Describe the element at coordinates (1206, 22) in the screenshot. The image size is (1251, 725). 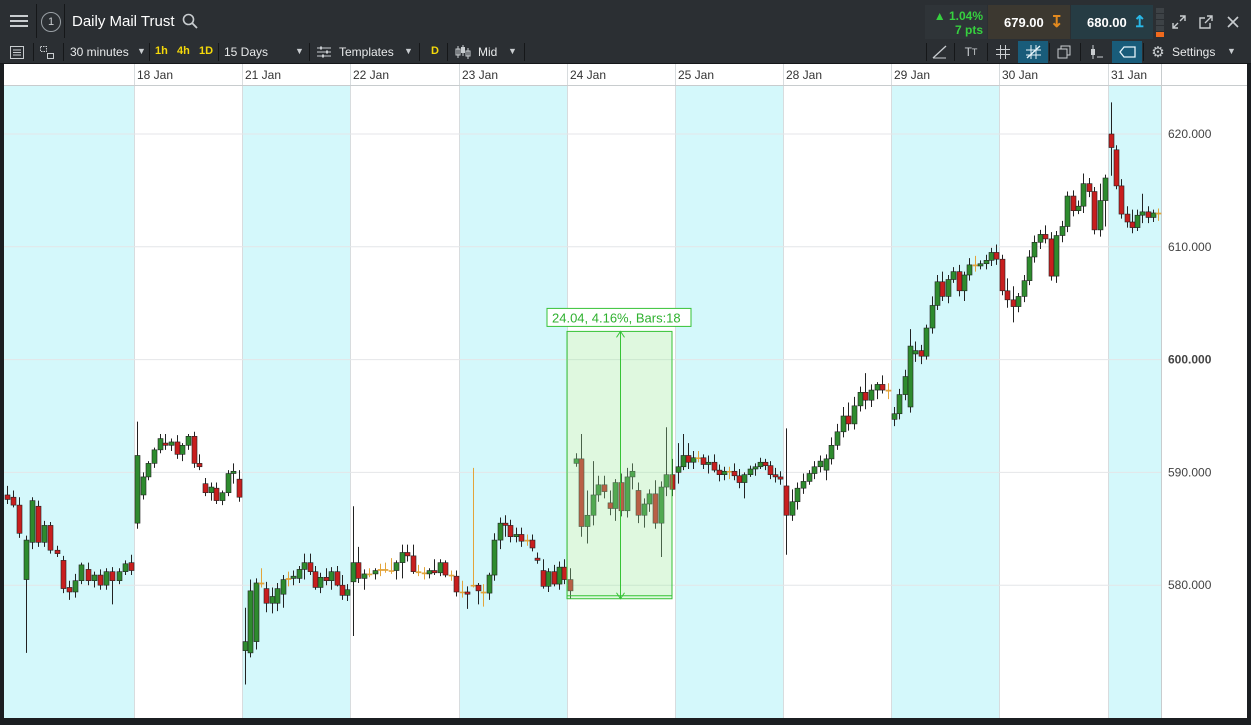
I see `popout-icon` at that location.